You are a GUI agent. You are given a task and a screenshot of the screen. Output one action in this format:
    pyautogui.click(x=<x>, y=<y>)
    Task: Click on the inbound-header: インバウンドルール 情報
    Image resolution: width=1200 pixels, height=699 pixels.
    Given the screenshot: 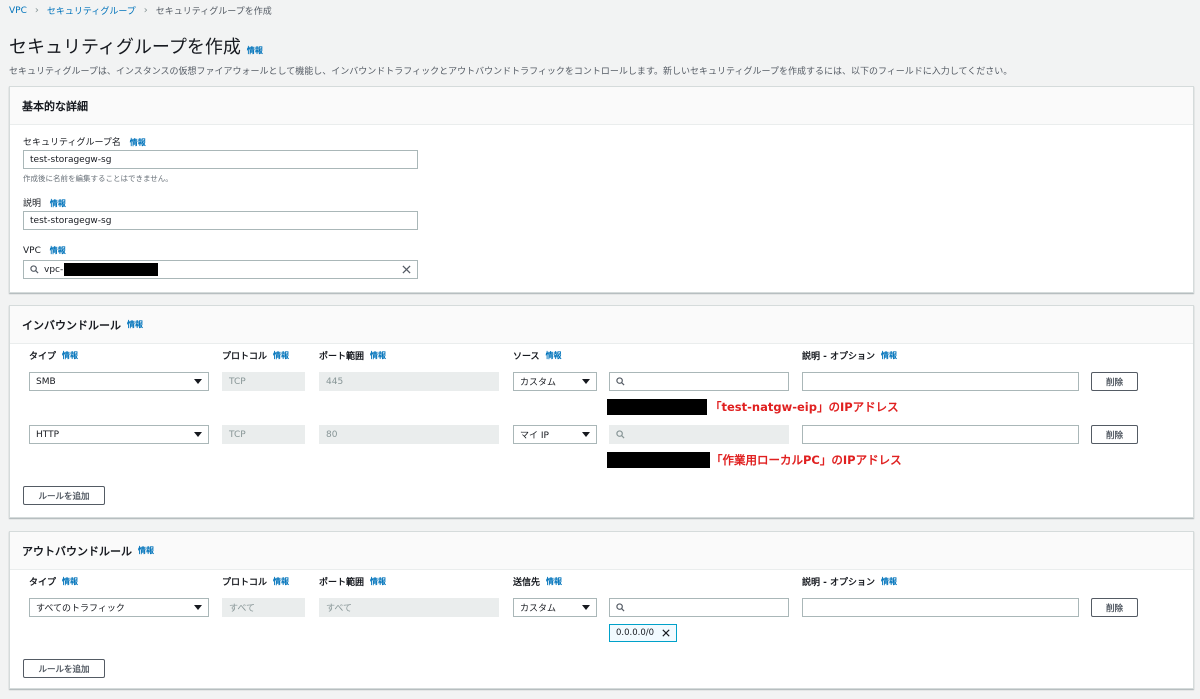 What is the action you would take?
    pyautogui.click(x=601, y=325)
    